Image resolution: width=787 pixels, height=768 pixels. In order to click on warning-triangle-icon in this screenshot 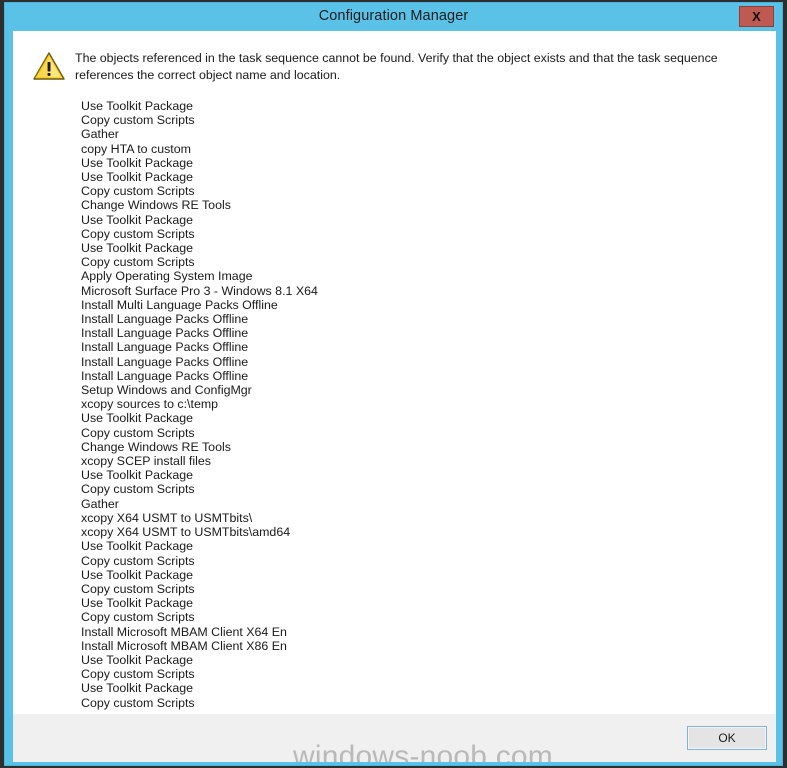, I will do `click(49, 66)`.